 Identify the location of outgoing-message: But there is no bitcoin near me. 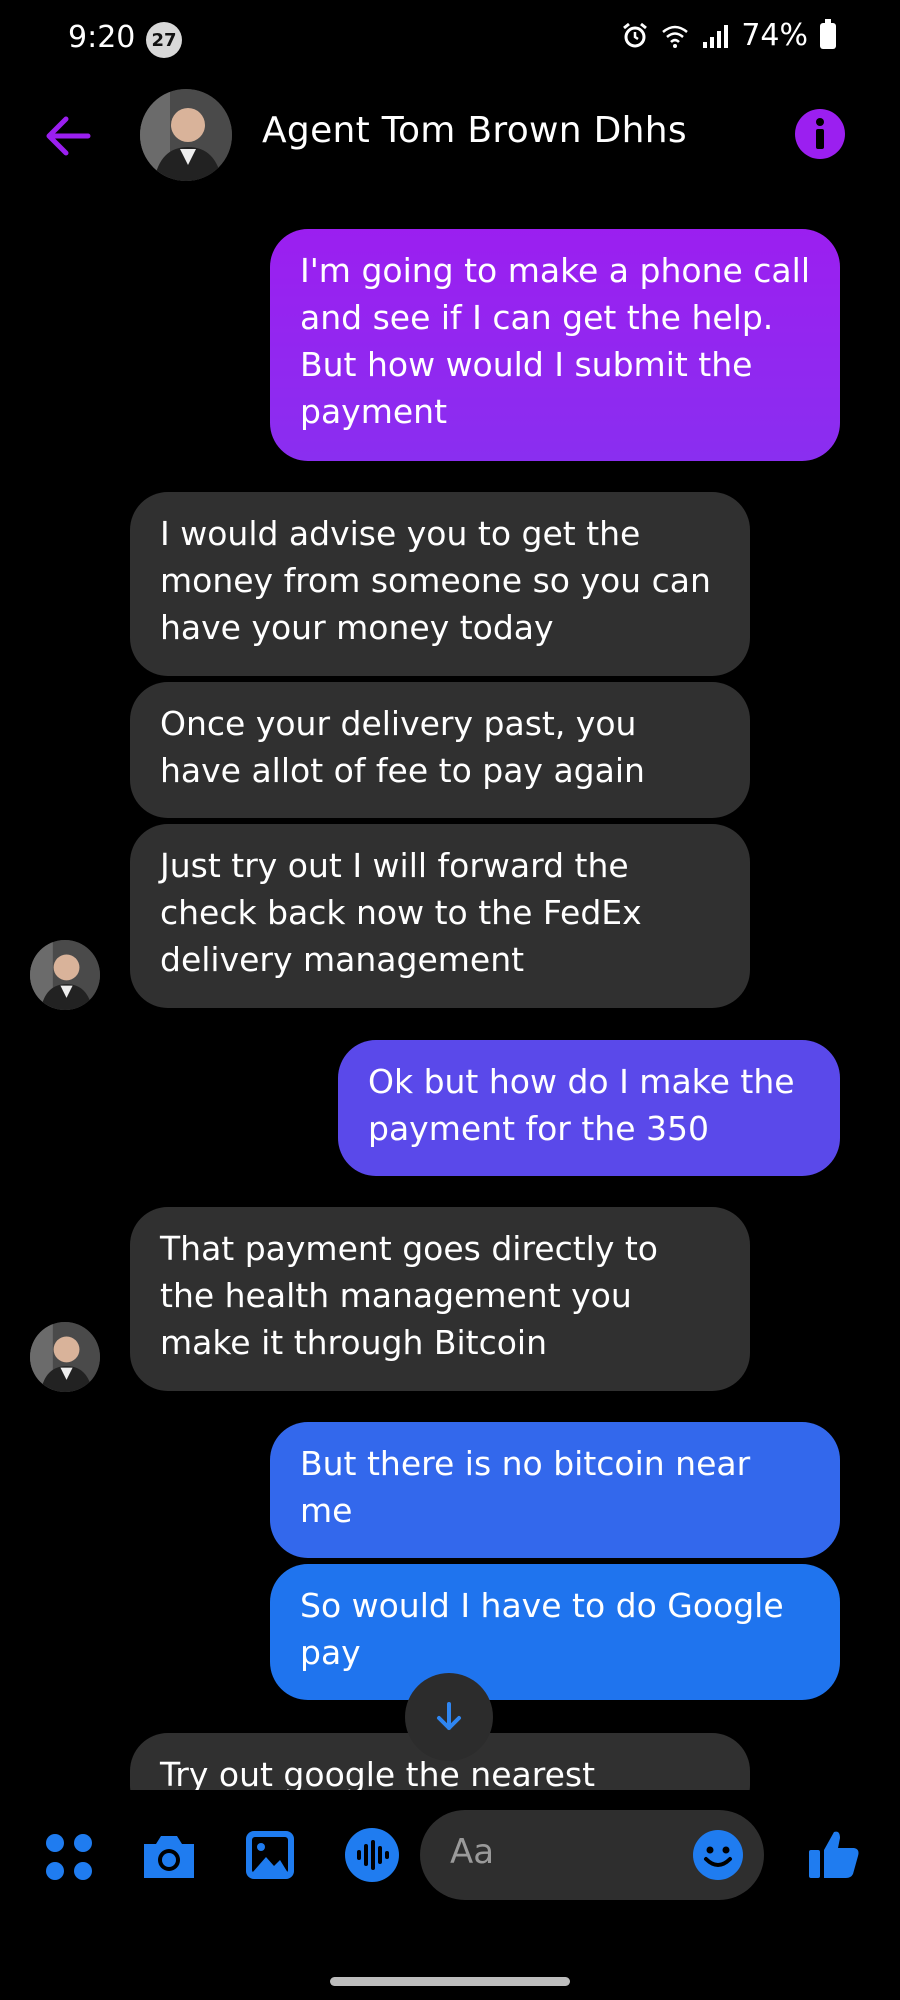
(555, 1490).